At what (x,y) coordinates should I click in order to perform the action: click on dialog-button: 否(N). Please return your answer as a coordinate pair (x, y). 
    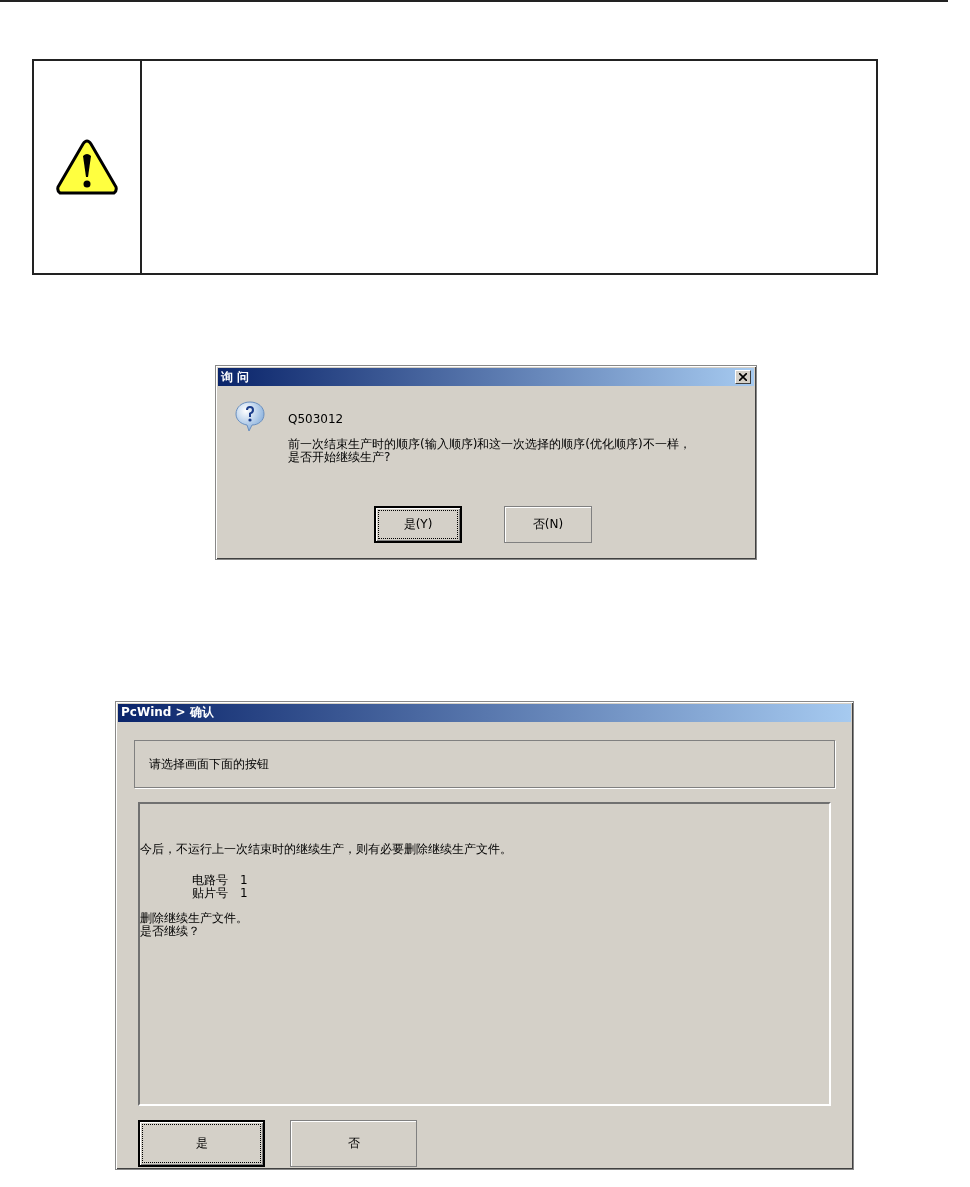
    Looking at the image, I should click on (548, 524).